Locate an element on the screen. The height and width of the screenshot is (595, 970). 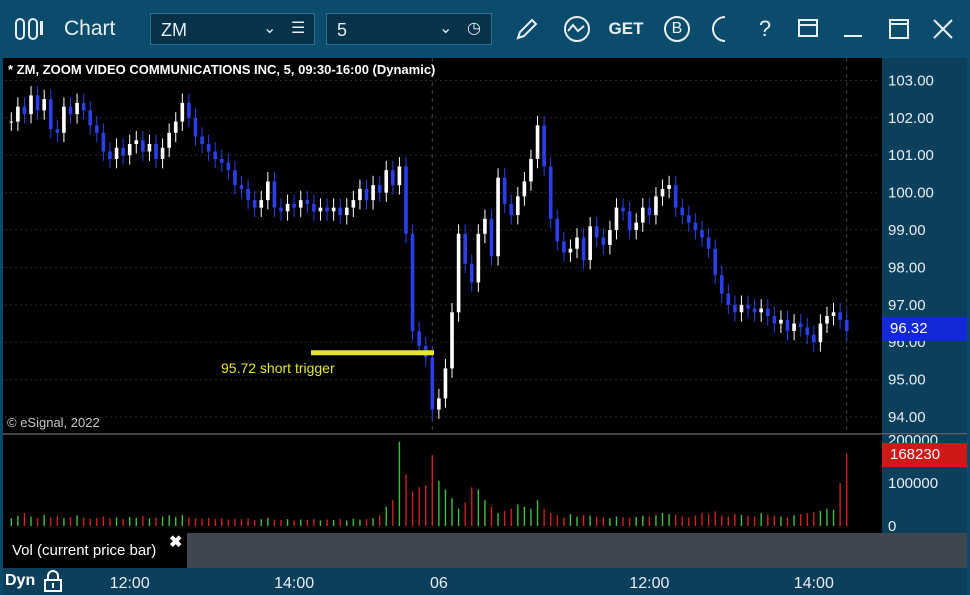
lock-icon is located at coordinates (53, 581).